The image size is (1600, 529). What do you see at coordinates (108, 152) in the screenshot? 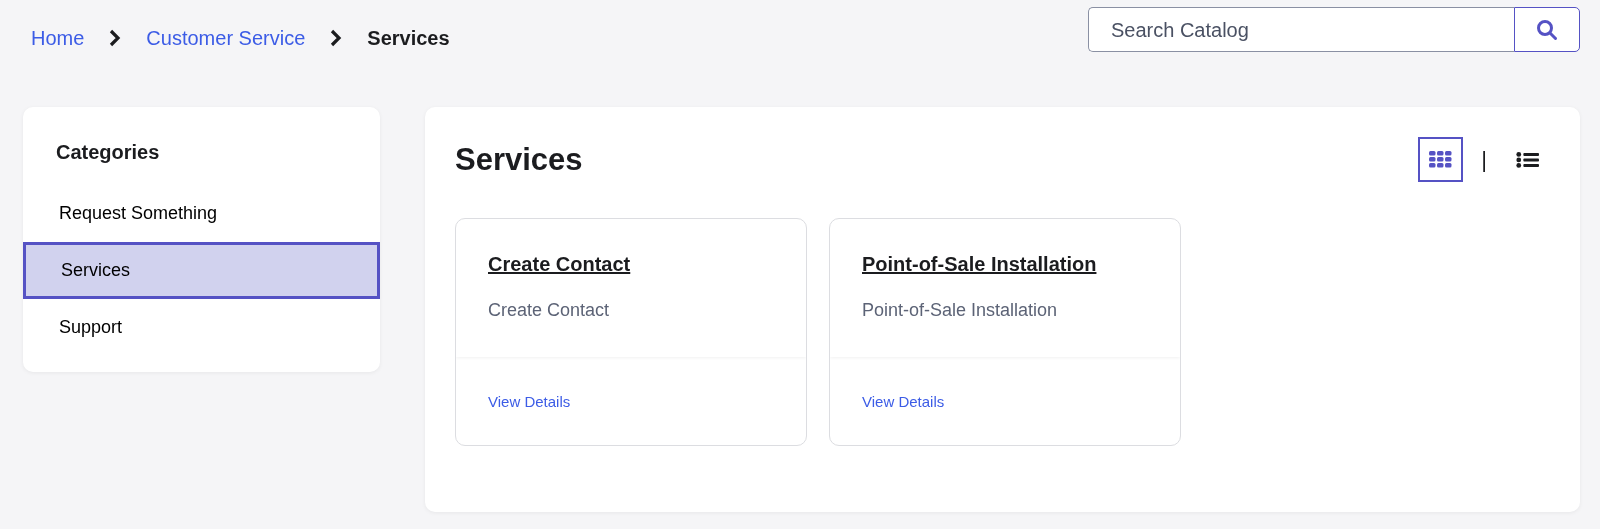
I see `categories-heading: Categories` at bounding box center [108, 152].